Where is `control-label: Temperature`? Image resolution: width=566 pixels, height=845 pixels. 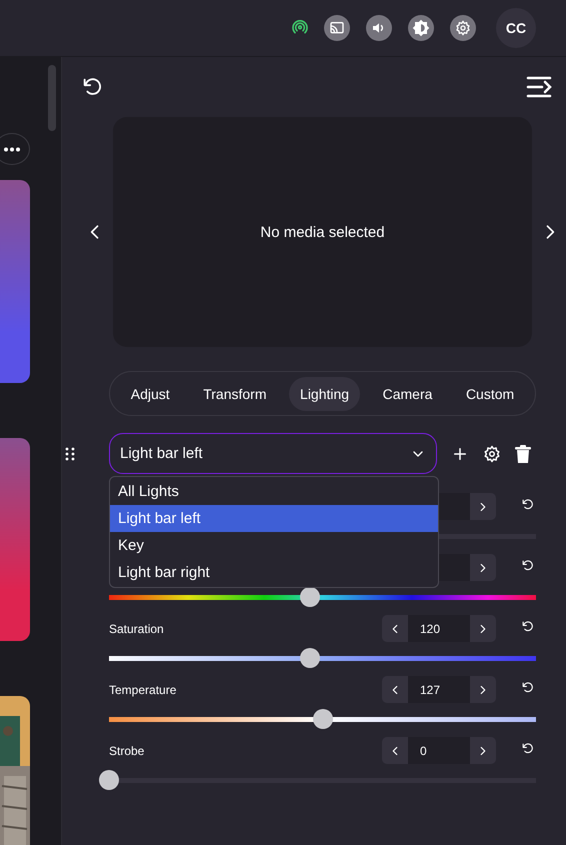
control-label: Temperature is located at coordinates (143, 689).